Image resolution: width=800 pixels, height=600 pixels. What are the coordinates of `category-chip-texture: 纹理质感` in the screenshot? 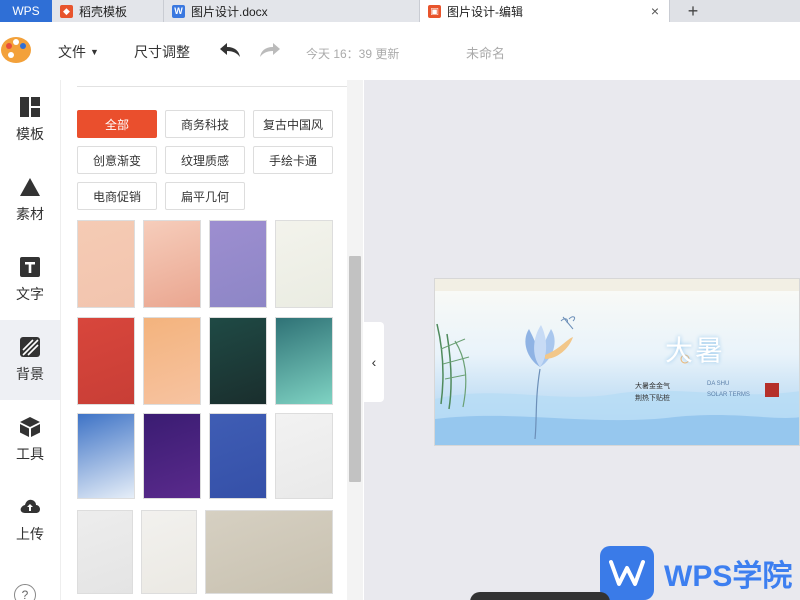 It's located at (205, 160).